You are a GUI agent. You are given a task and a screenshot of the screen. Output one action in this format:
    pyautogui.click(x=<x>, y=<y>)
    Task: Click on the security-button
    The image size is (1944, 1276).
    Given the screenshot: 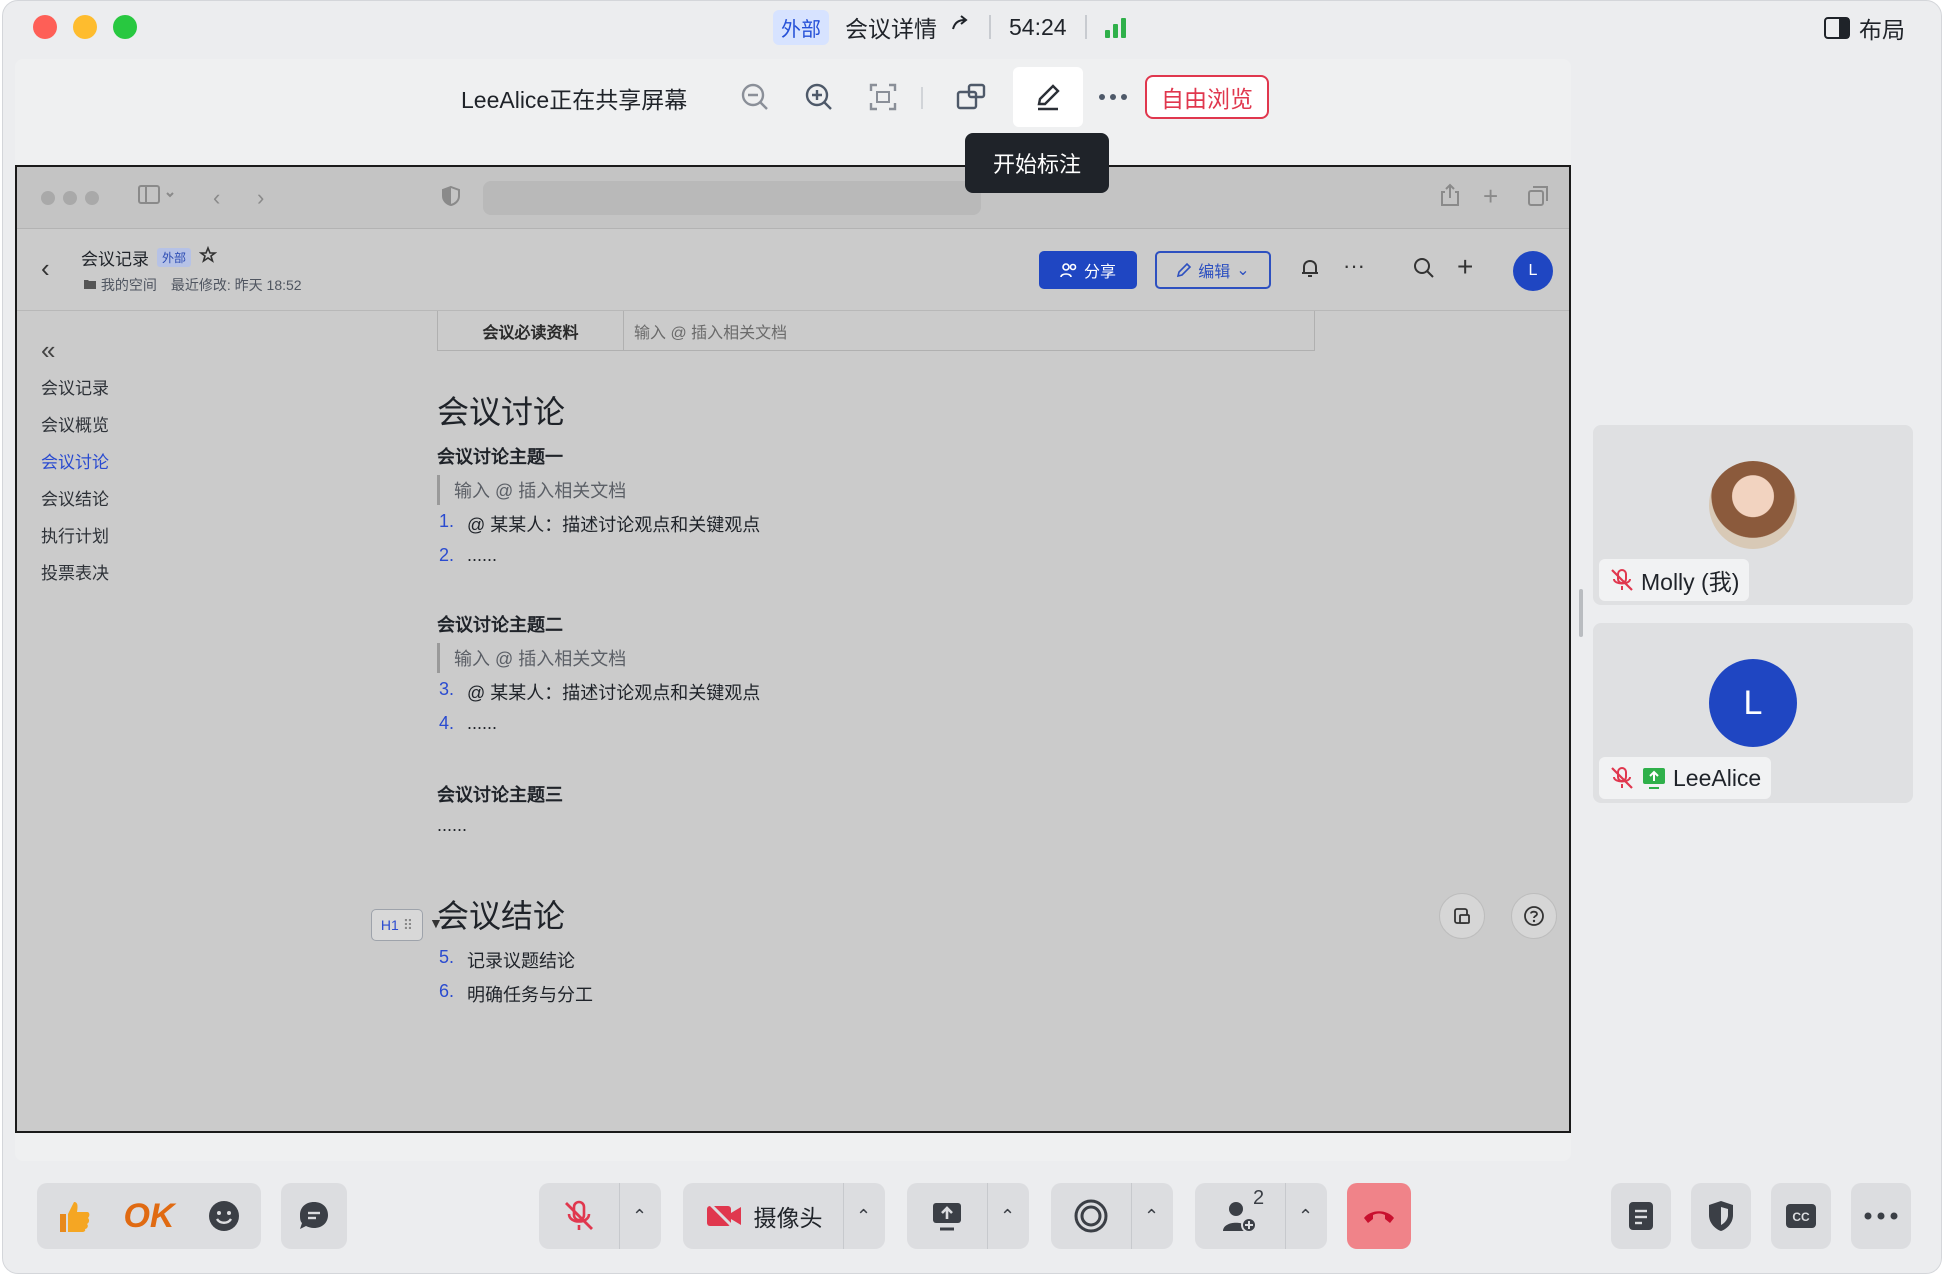 What is the action you would take?
    pyautogui.click(x=1721, y=1216)
    